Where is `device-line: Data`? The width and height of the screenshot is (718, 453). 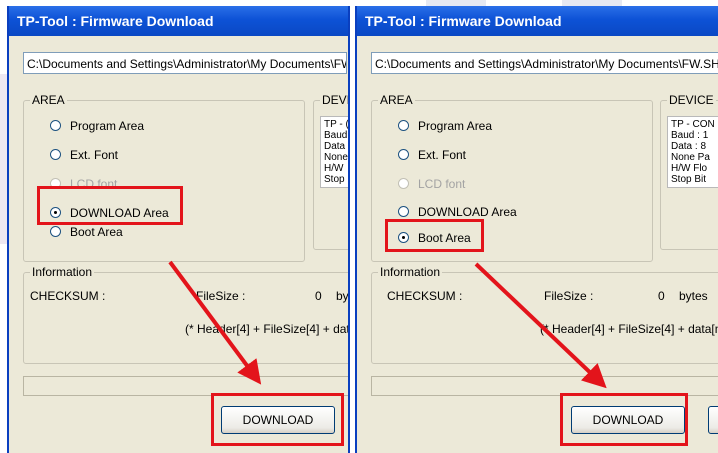
device-line: Data is located at coordinates (335, 146).